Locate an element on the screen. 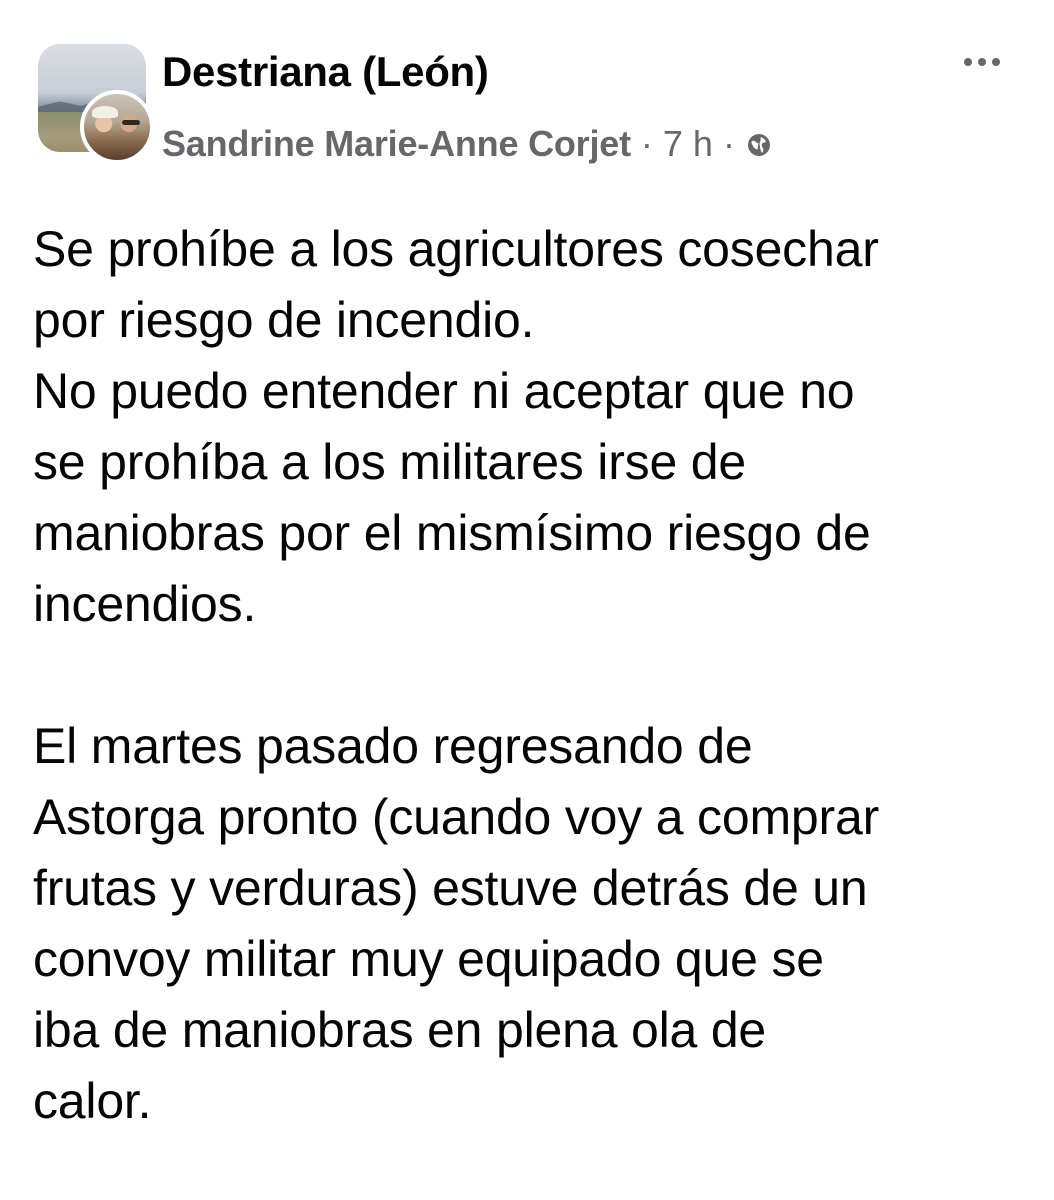 The width and height of the screenshot is (1054, 1200). post-line: incendios. is located at coordinates (145, 604).